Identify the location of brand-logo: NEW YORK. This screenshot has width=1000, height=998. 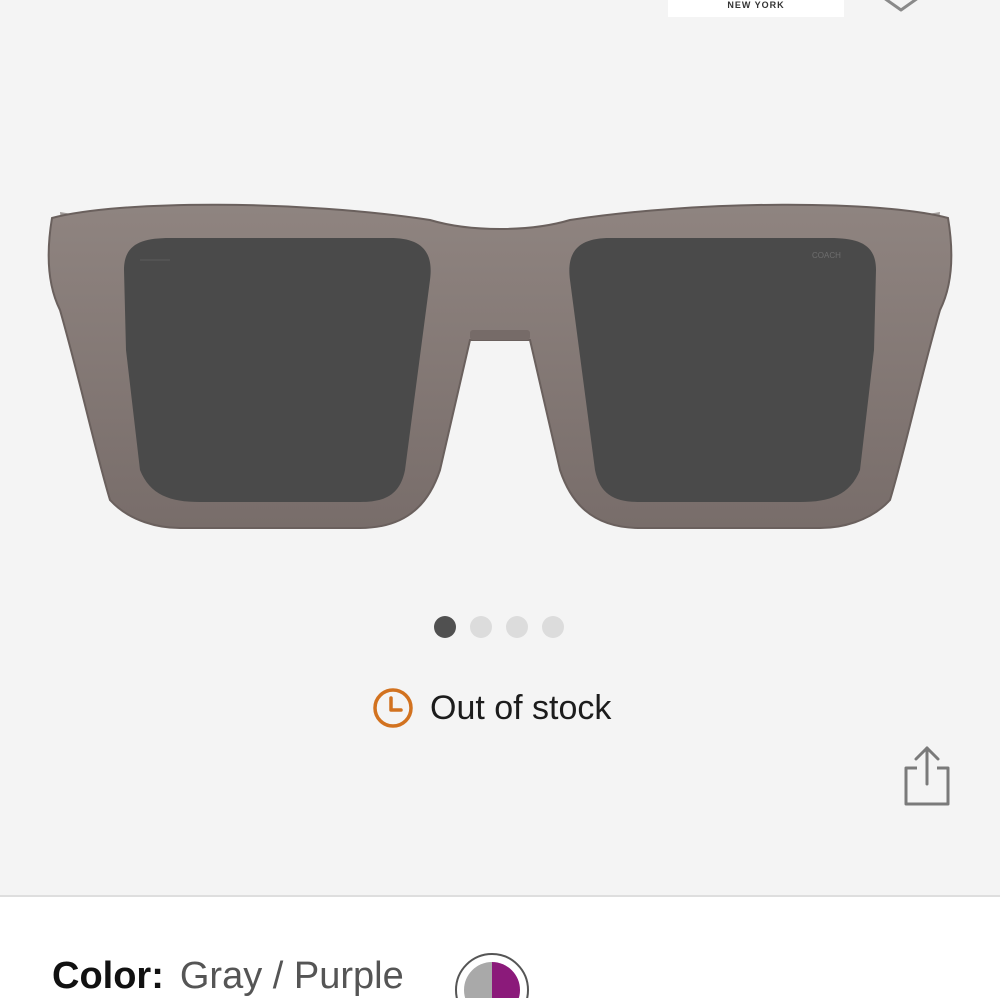
(756, 8).